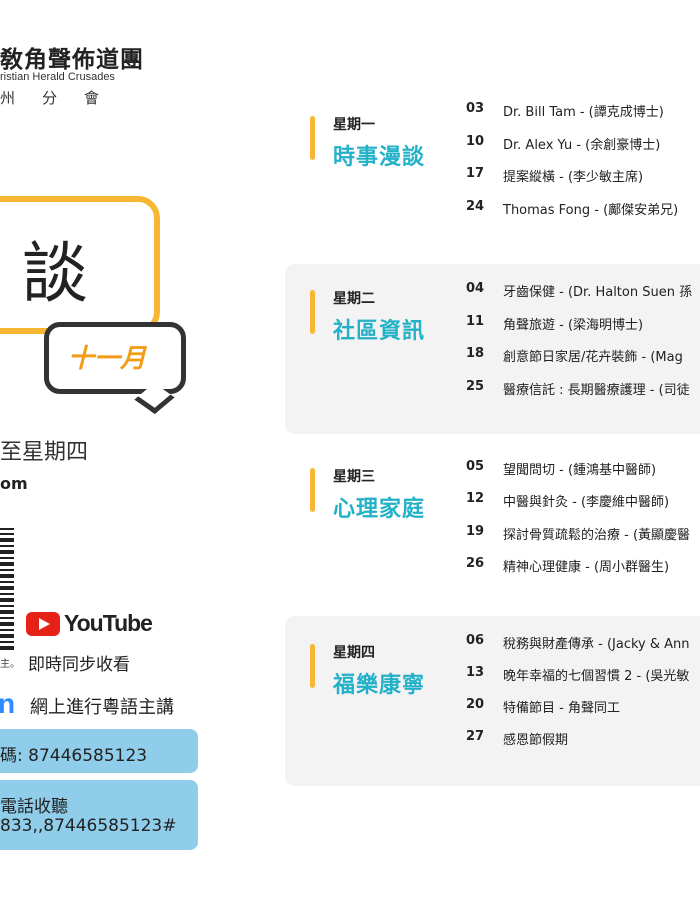 The image size is (700, 900). I want to click on qr-code, so click(7, 589).